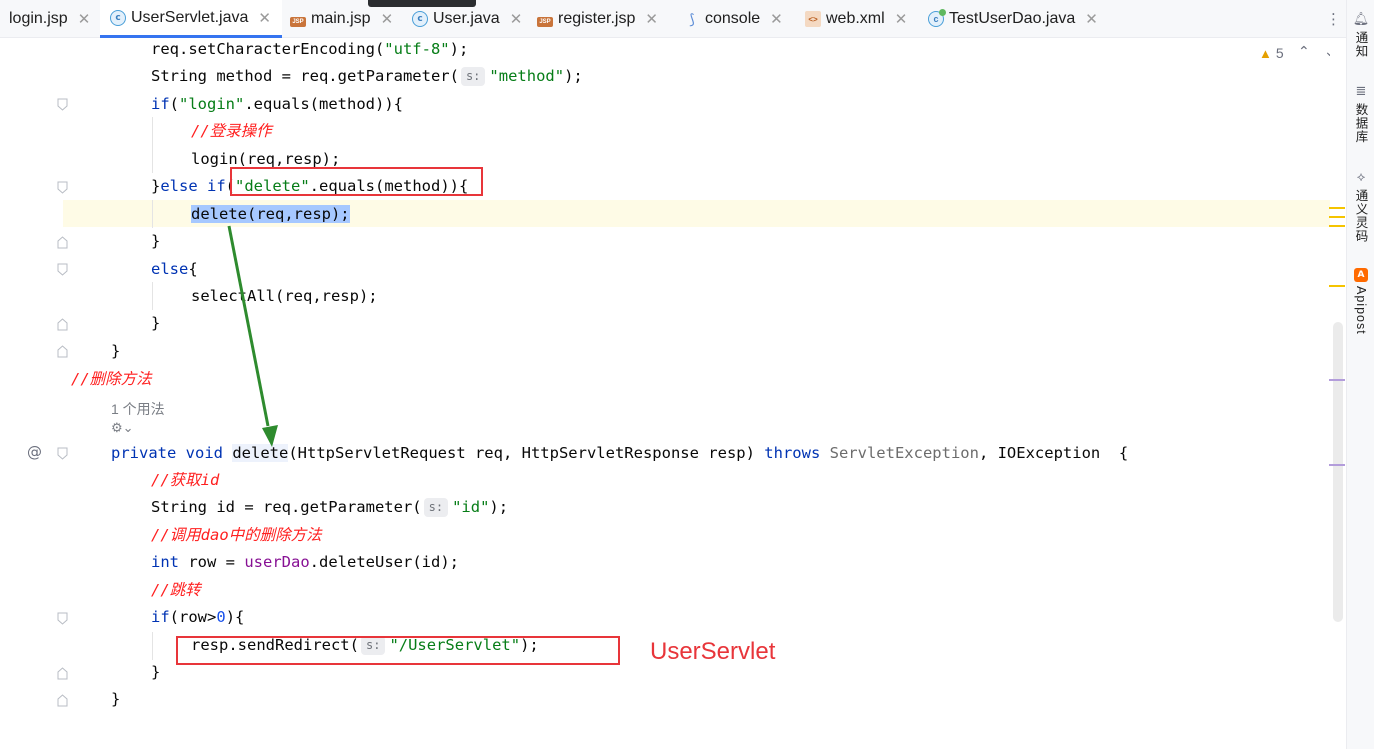 This screenshot has height=749, width=1374. What do you see at coordinates (1360, 301) in the screenshot?
I see `tool-window-apipost: A Apipost` at bounding box center [1360, 301].